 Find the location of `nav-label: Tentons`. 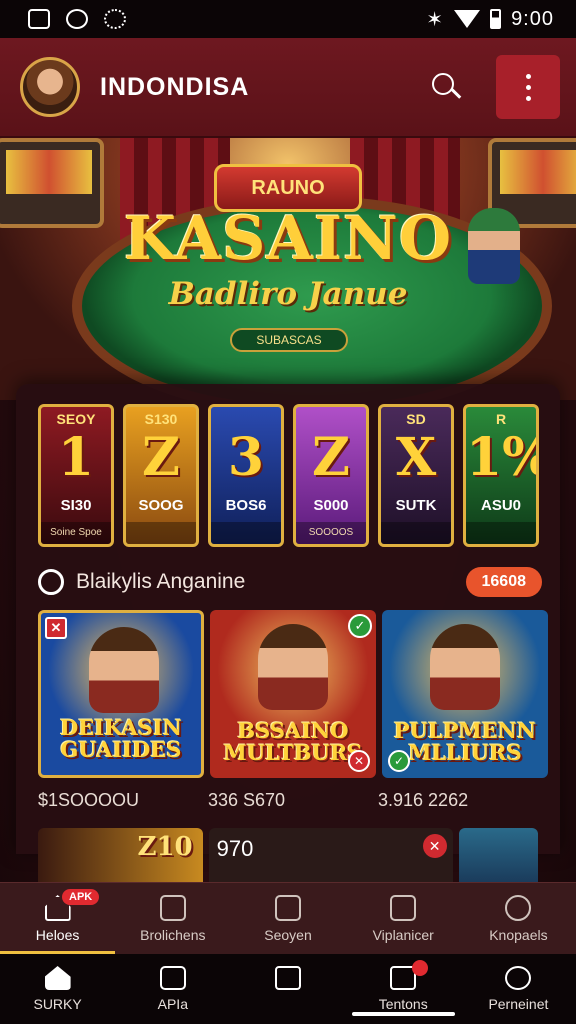

nav-label: Tentons is located at coordinates (403, 1004).